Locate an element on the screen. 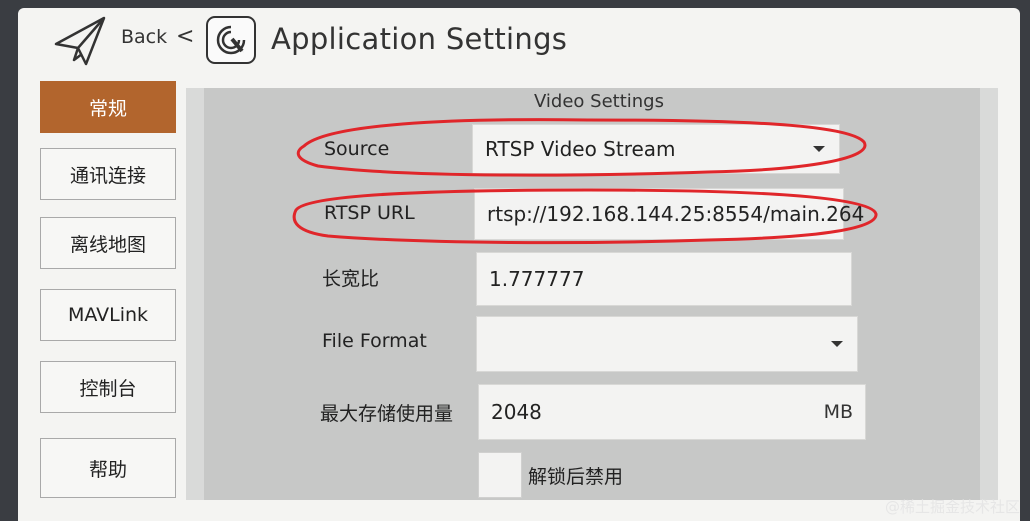 The image size is (1030, 521). disable-when-armed-label: 解锁后禁用 is located at coordinates (576, 477).